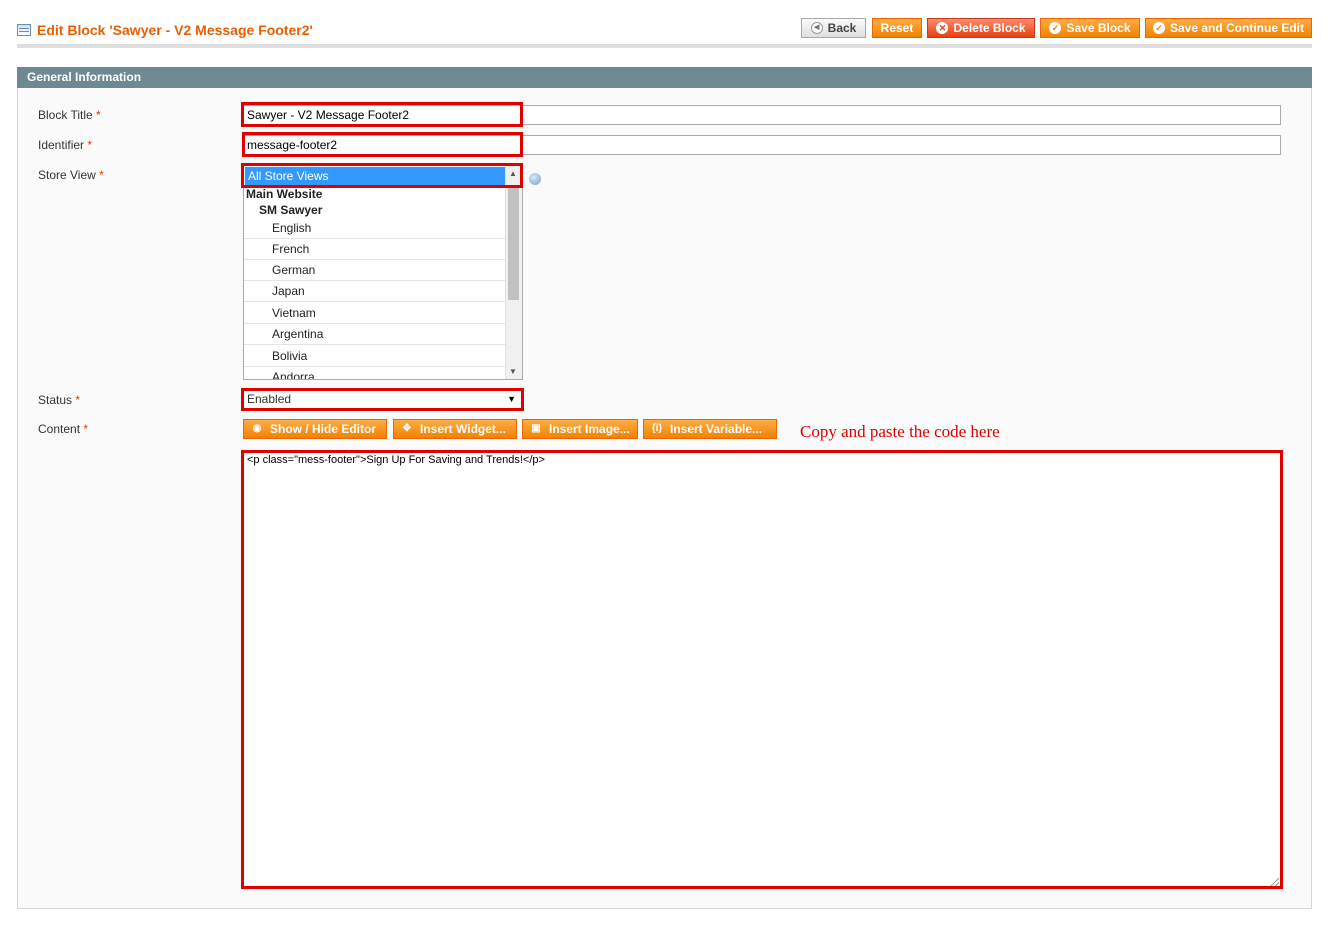  What do you see at coordinates (942, 28) in the screenshot?
I see `delete-icon: ✕` at bounding box center [942, 28].